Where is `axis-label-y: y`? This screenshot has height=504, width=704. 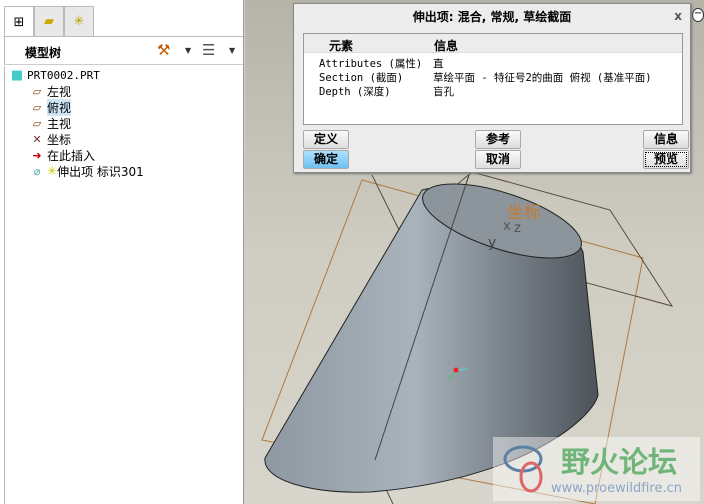 axis-label-y: y is located at coordinates (492, 243).